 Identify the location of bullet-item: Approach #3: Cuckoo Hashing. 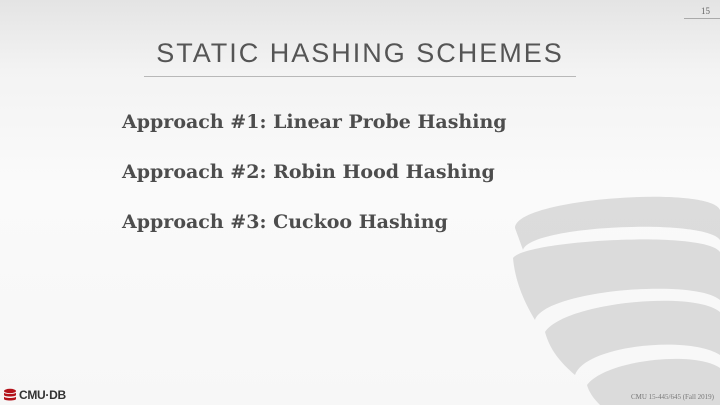
(285, 222).